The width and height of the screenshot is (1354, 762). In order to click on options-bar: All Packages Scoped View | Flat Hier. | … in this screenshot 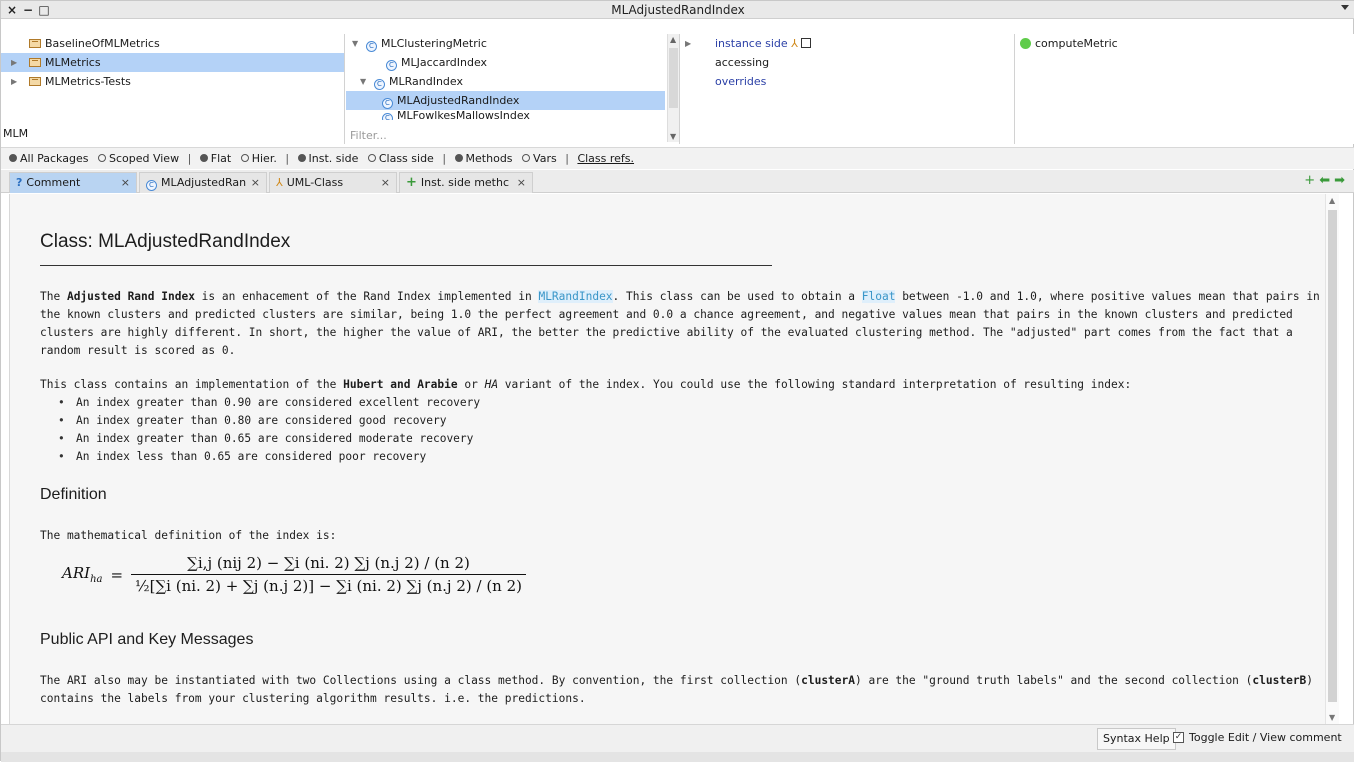, I will do `click(677, 158)`.